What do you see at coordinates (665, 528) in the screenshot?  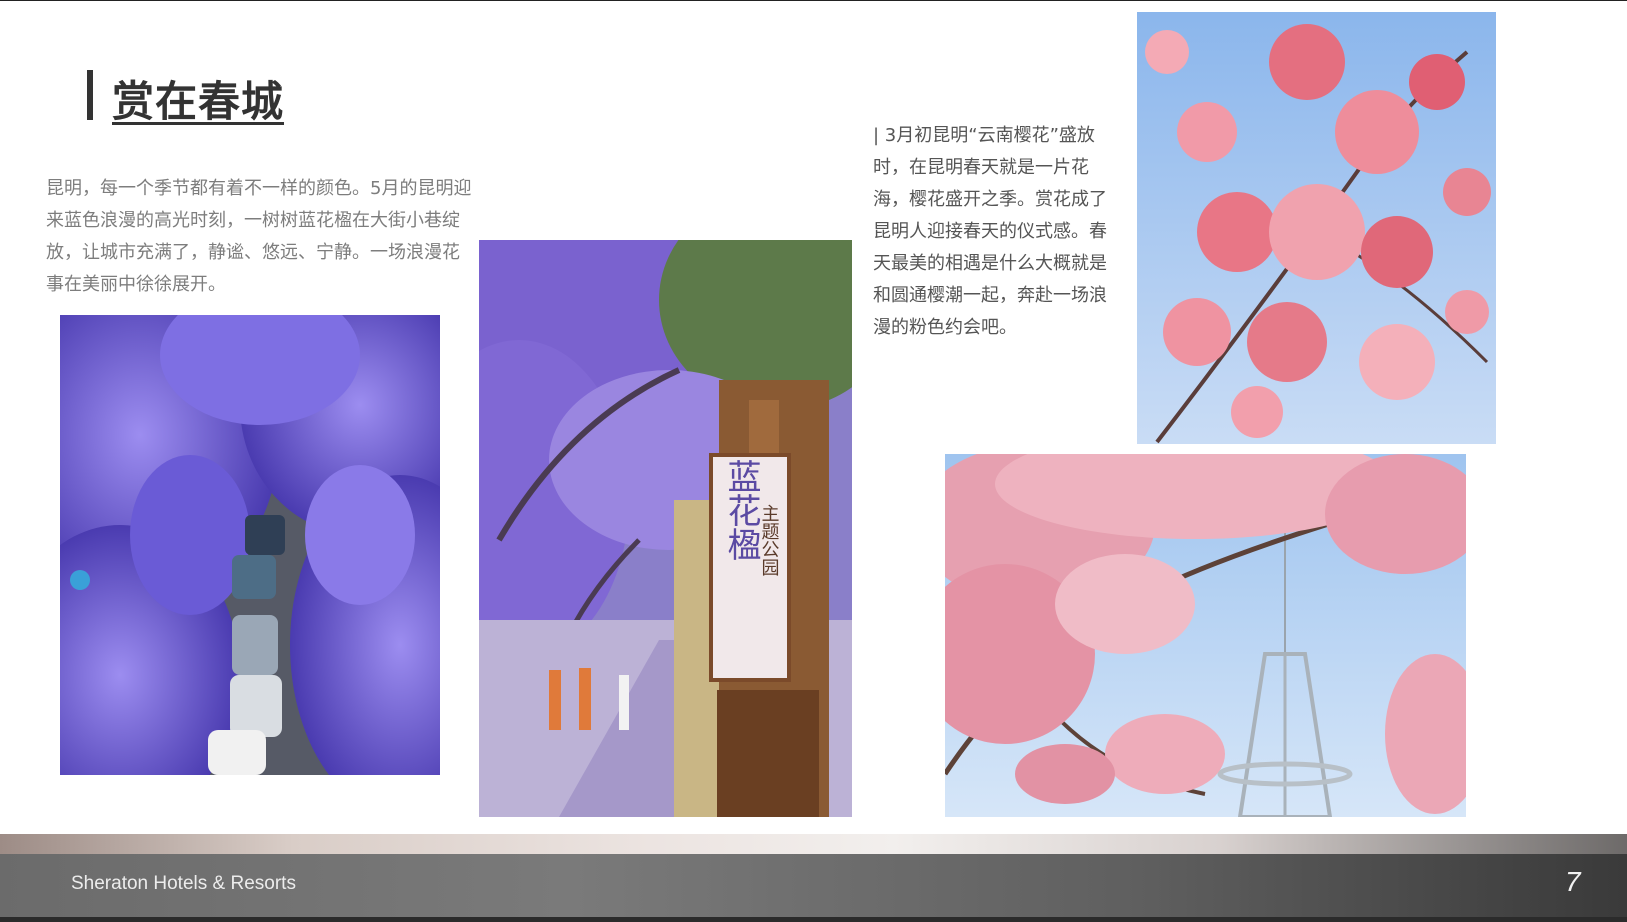 I see `jacaranda-park-sign-photo: 蓝花楹 主题公园` at bounding box center [665, 528].